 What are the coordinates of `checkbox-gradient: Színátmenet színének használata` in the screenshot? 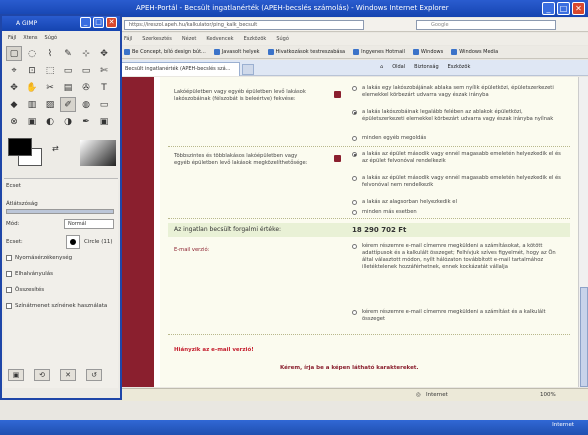 It's located at (56, 306).